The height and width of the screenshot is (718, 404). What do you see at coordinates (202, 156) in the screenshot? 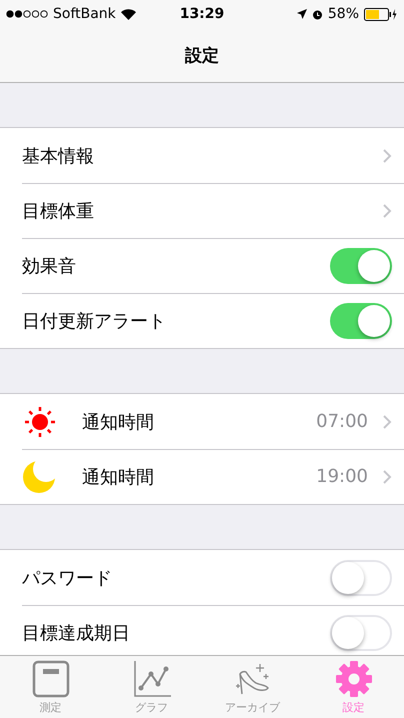
I see `settings-item: 基本情報` at bounding box center [202, 156].